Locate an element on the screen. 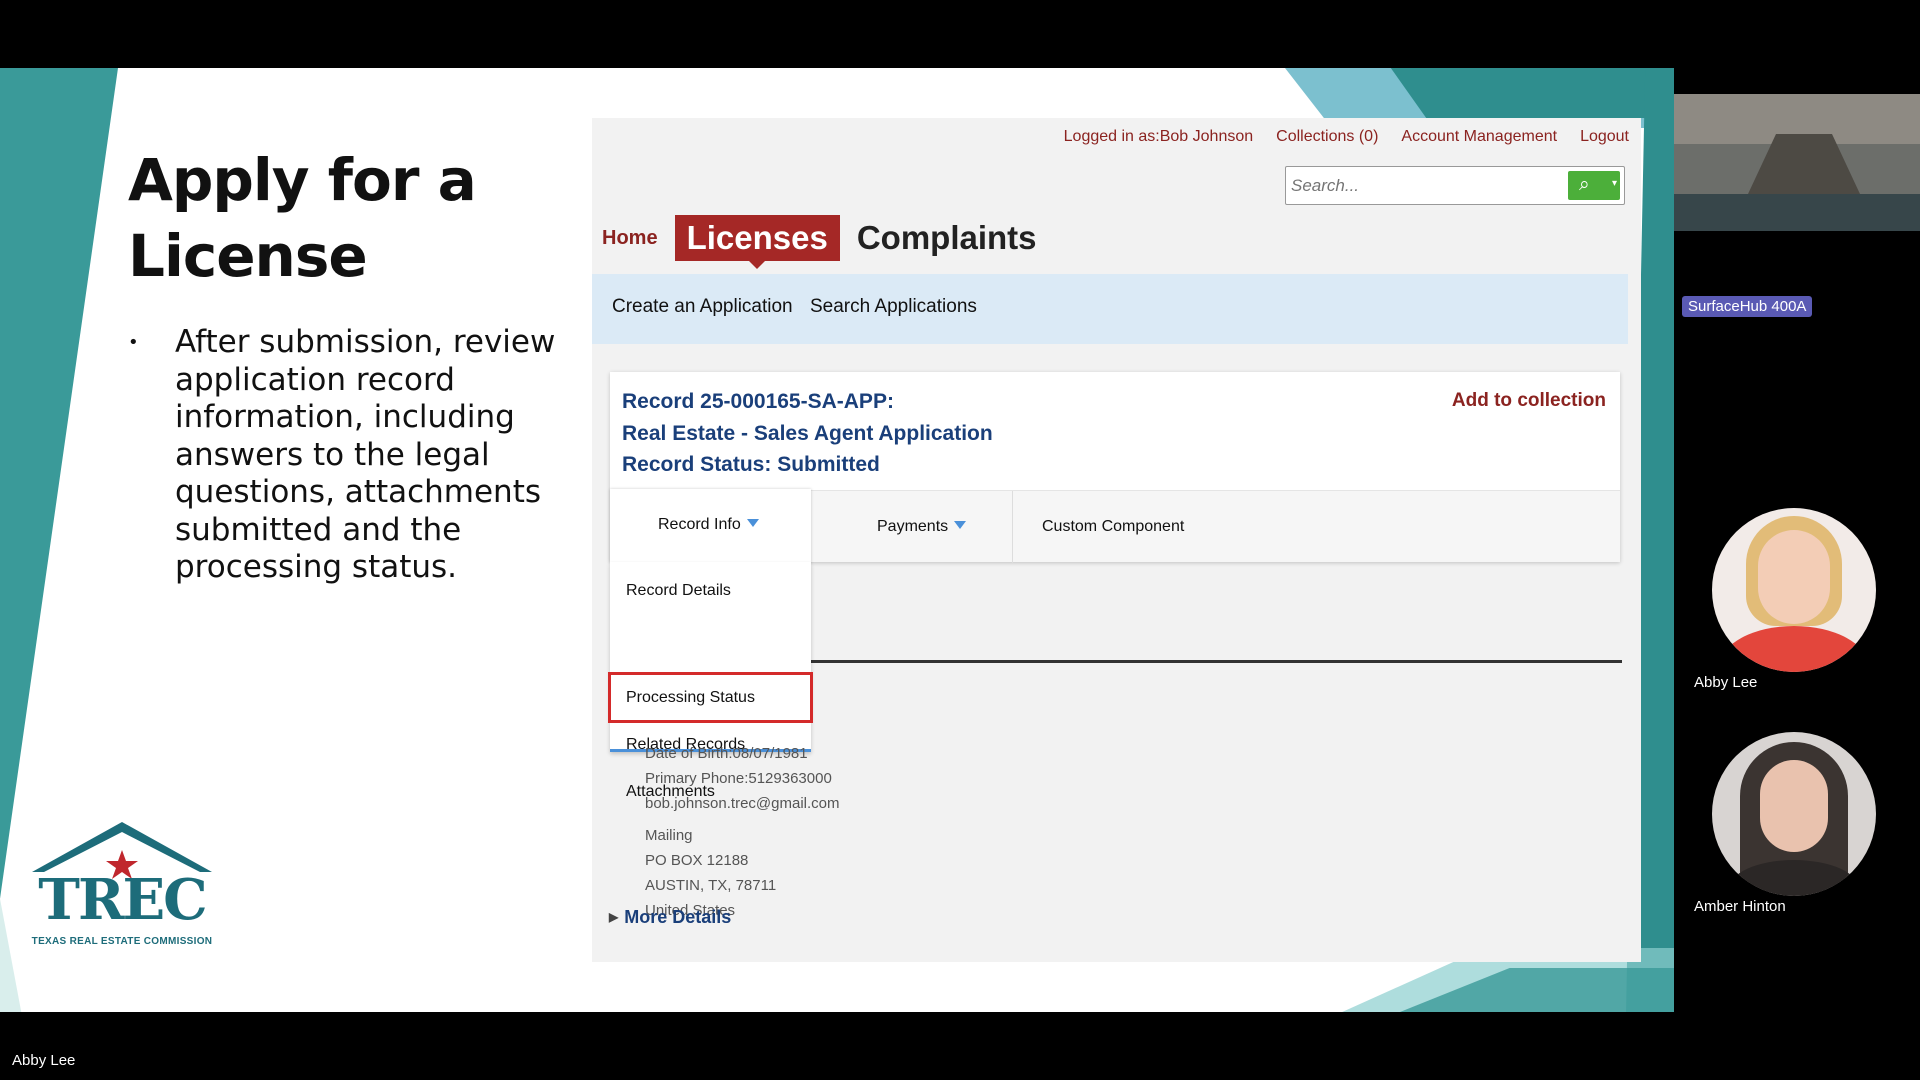 The image size is (1920, 1080). record-tabs: Record Info Payments Custom Component is located at coordinates (1115, 526).